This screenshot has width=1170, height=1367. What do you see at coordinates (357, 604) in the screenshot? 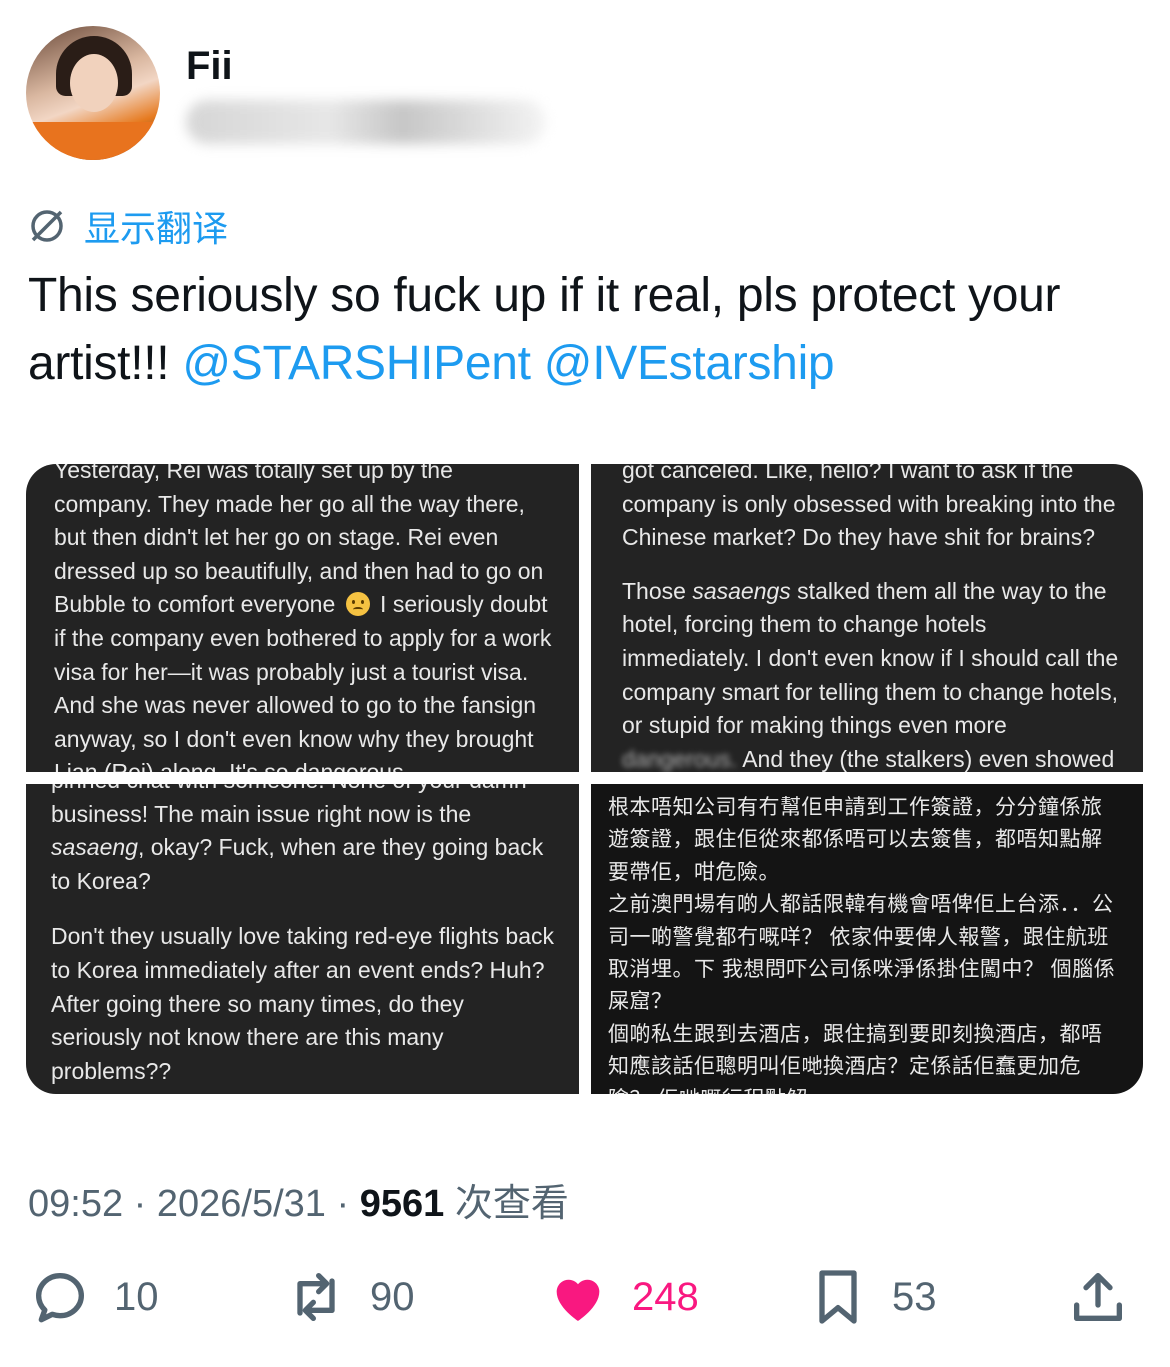
I see `worried-face-icon` at bounding box center [357, 604].